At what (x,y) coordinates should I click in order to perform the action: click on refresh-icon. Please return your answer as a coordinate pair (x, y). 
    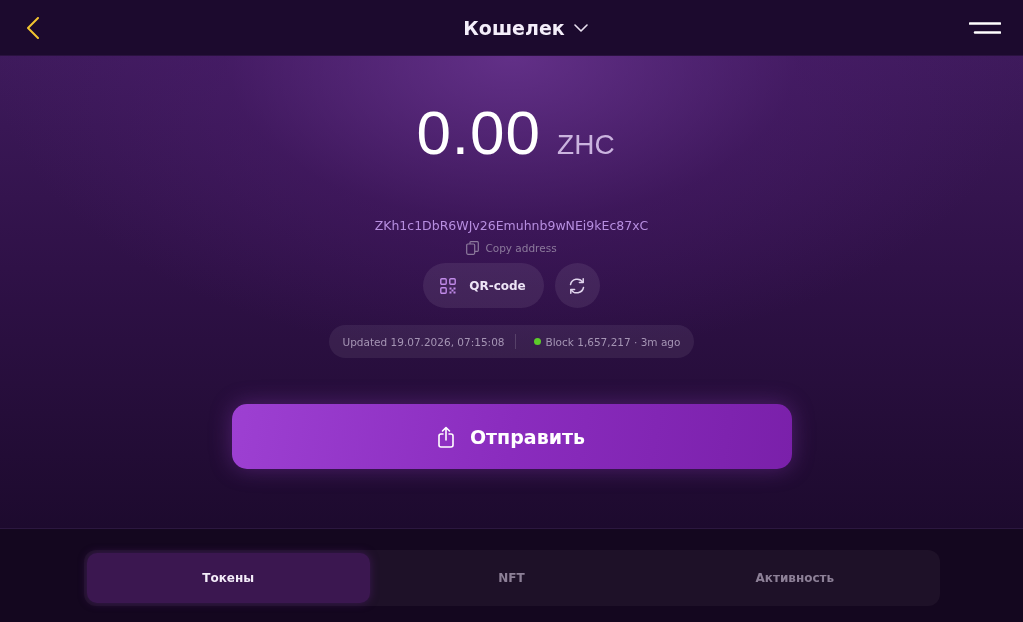
    Looking at the image, I should click on (577, 285).